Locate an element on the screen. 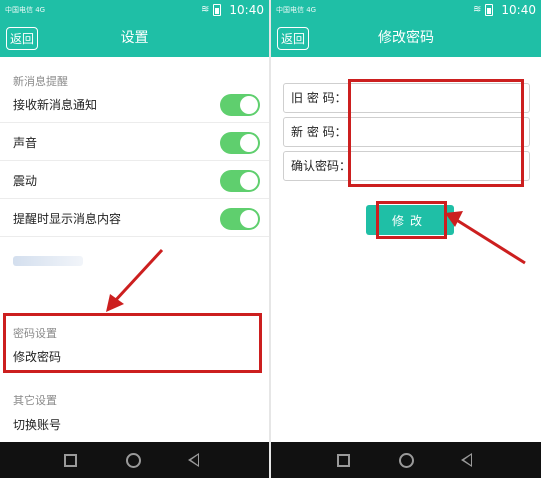 This screenshot has width=541, height=478. new-password-input is located at coordinates (440, 132).